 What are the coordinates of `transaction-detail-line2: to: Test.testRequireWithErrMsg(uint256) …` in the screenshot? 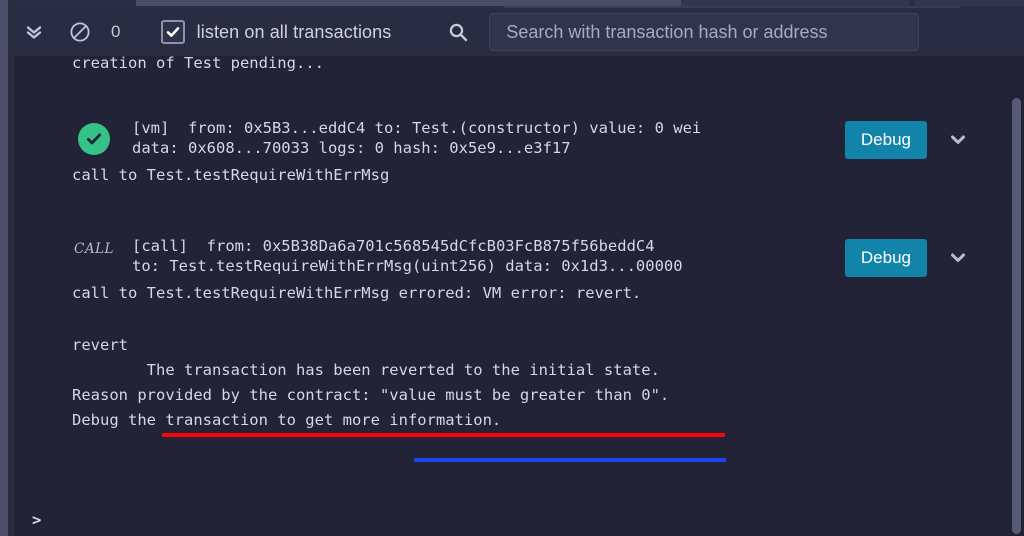 It's located at (407, 266).